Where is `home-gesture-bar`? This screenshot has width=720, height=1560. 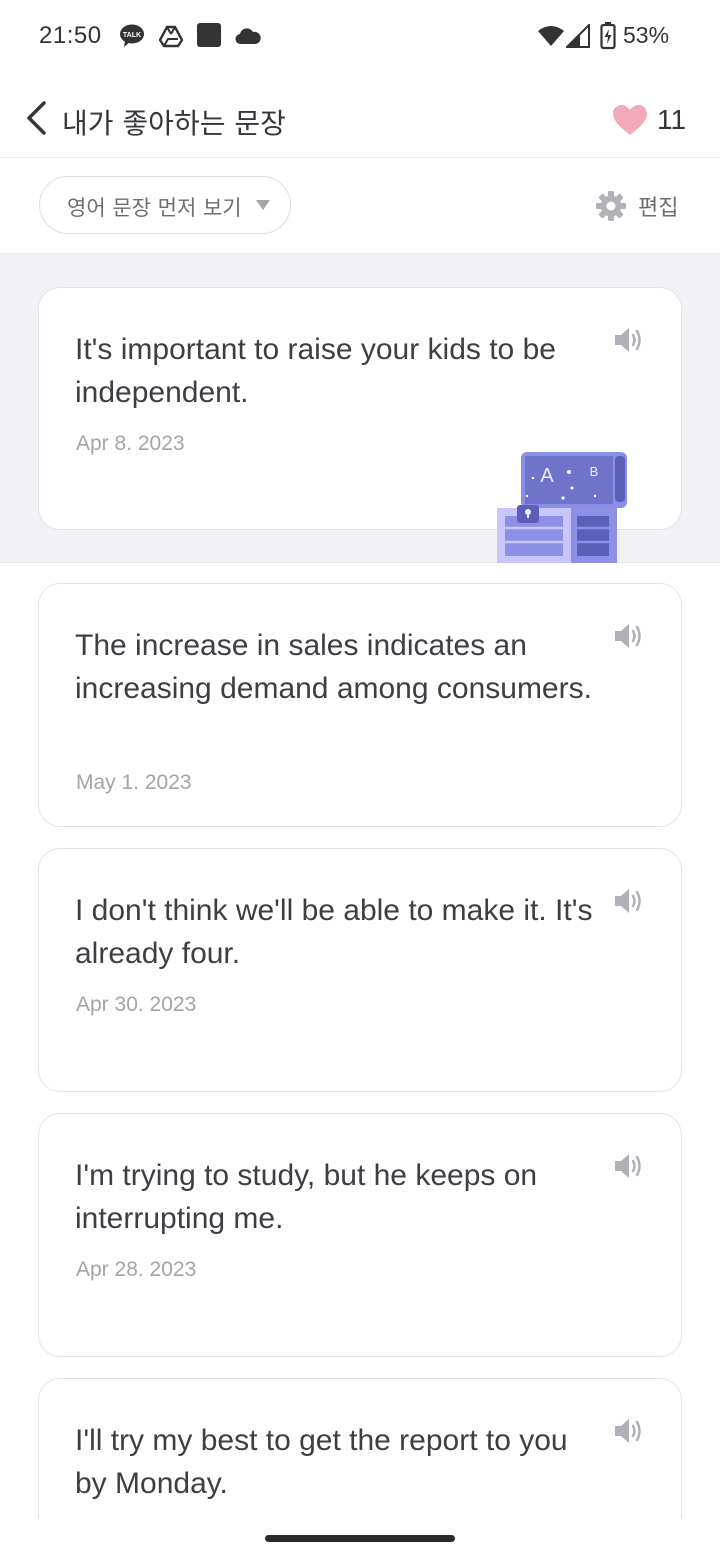 home-gesture-bar is located at coordinates (360, 1538).